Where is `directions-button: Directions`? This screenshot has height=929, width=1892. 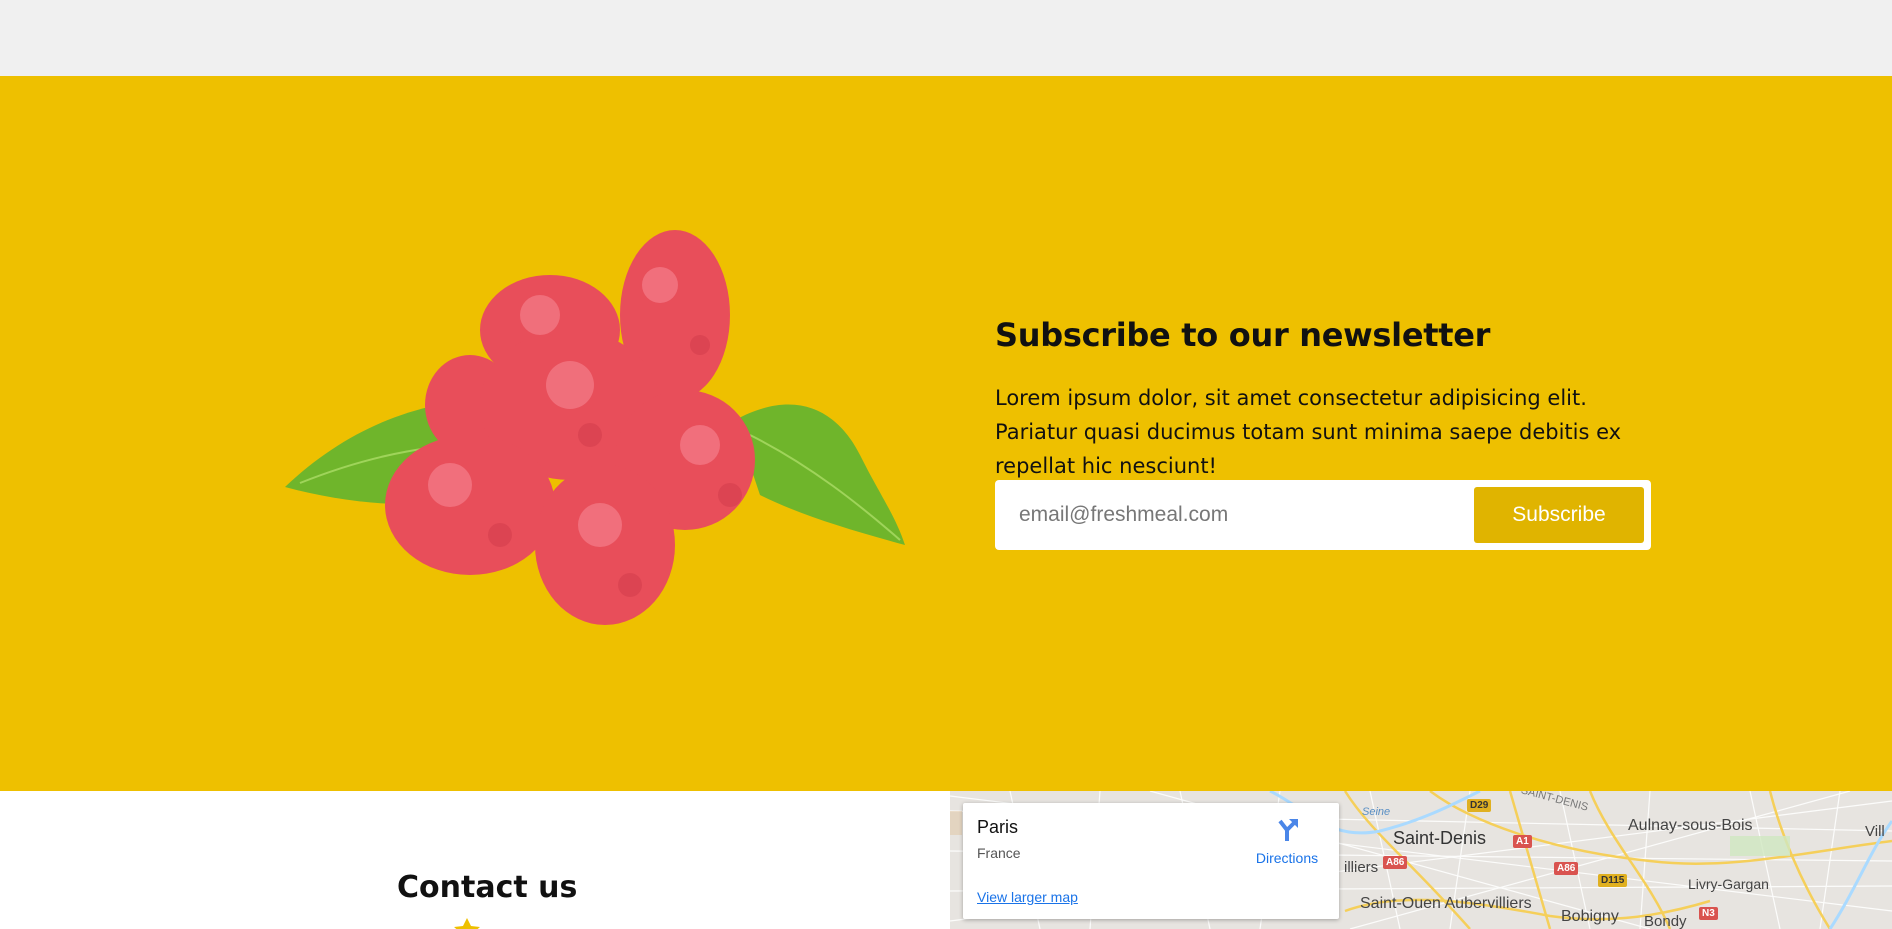 directions-button: Directions is located at coordinates (1287, 841).